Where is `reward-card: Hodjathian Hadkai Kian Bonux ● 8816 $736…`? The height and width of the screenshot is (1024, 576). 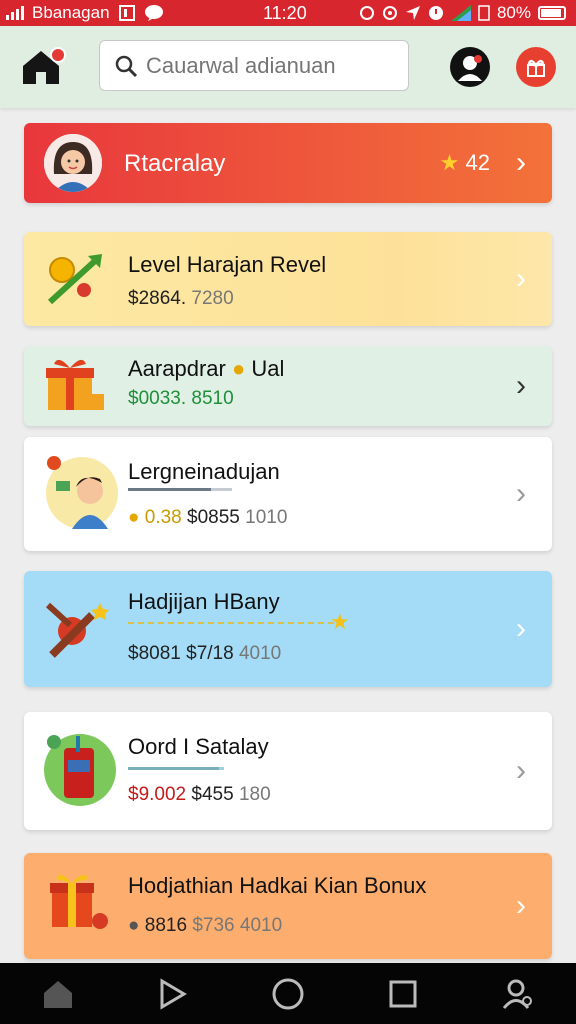
reward-card: Hodjathian Hadkai Kian Bonux ● 8816 $736… is located at coordinates (288, 906).